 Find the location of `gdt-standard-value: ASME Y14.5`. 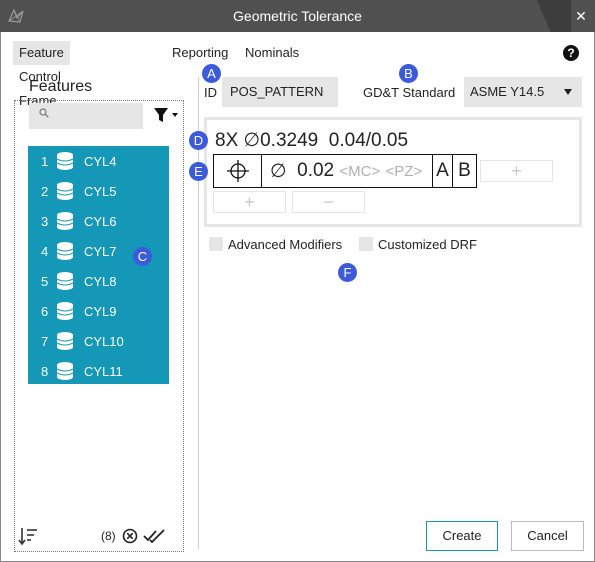

gdt-standard-value: ASME Y14.5 is located at coordinates (507, 91).